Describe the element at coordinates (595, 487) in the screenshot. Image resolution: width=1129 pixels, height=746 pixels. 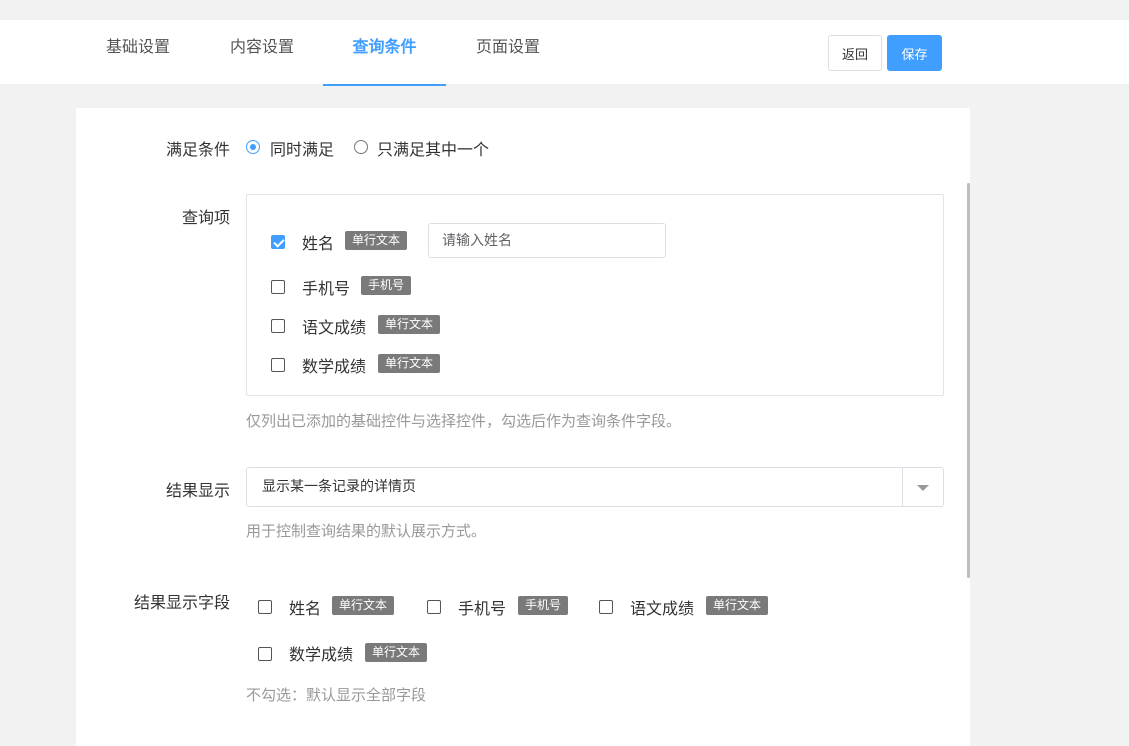
I see `result-display-select: 显示某一条记录的详情页` at that location.